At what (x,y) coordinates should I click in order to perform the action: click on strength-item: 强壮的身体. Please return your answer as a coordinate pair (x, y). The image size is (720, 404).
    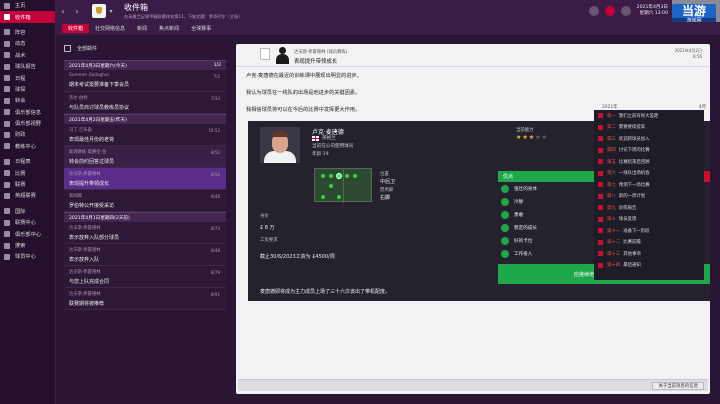
    Looking at the image, I should click on (549, 188).